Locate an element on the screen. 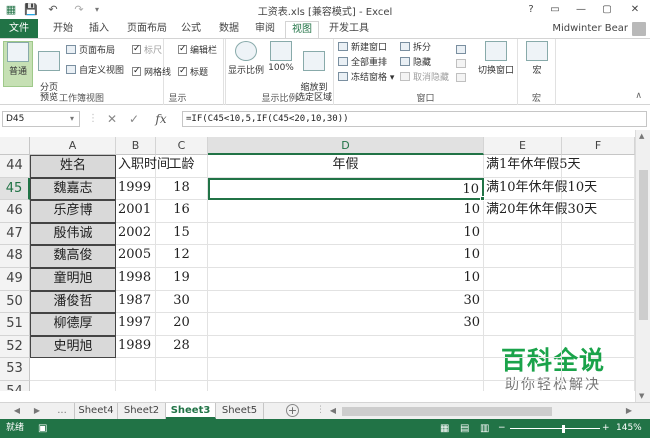  cell-d47: 10 is located at coordinates (346, 234).